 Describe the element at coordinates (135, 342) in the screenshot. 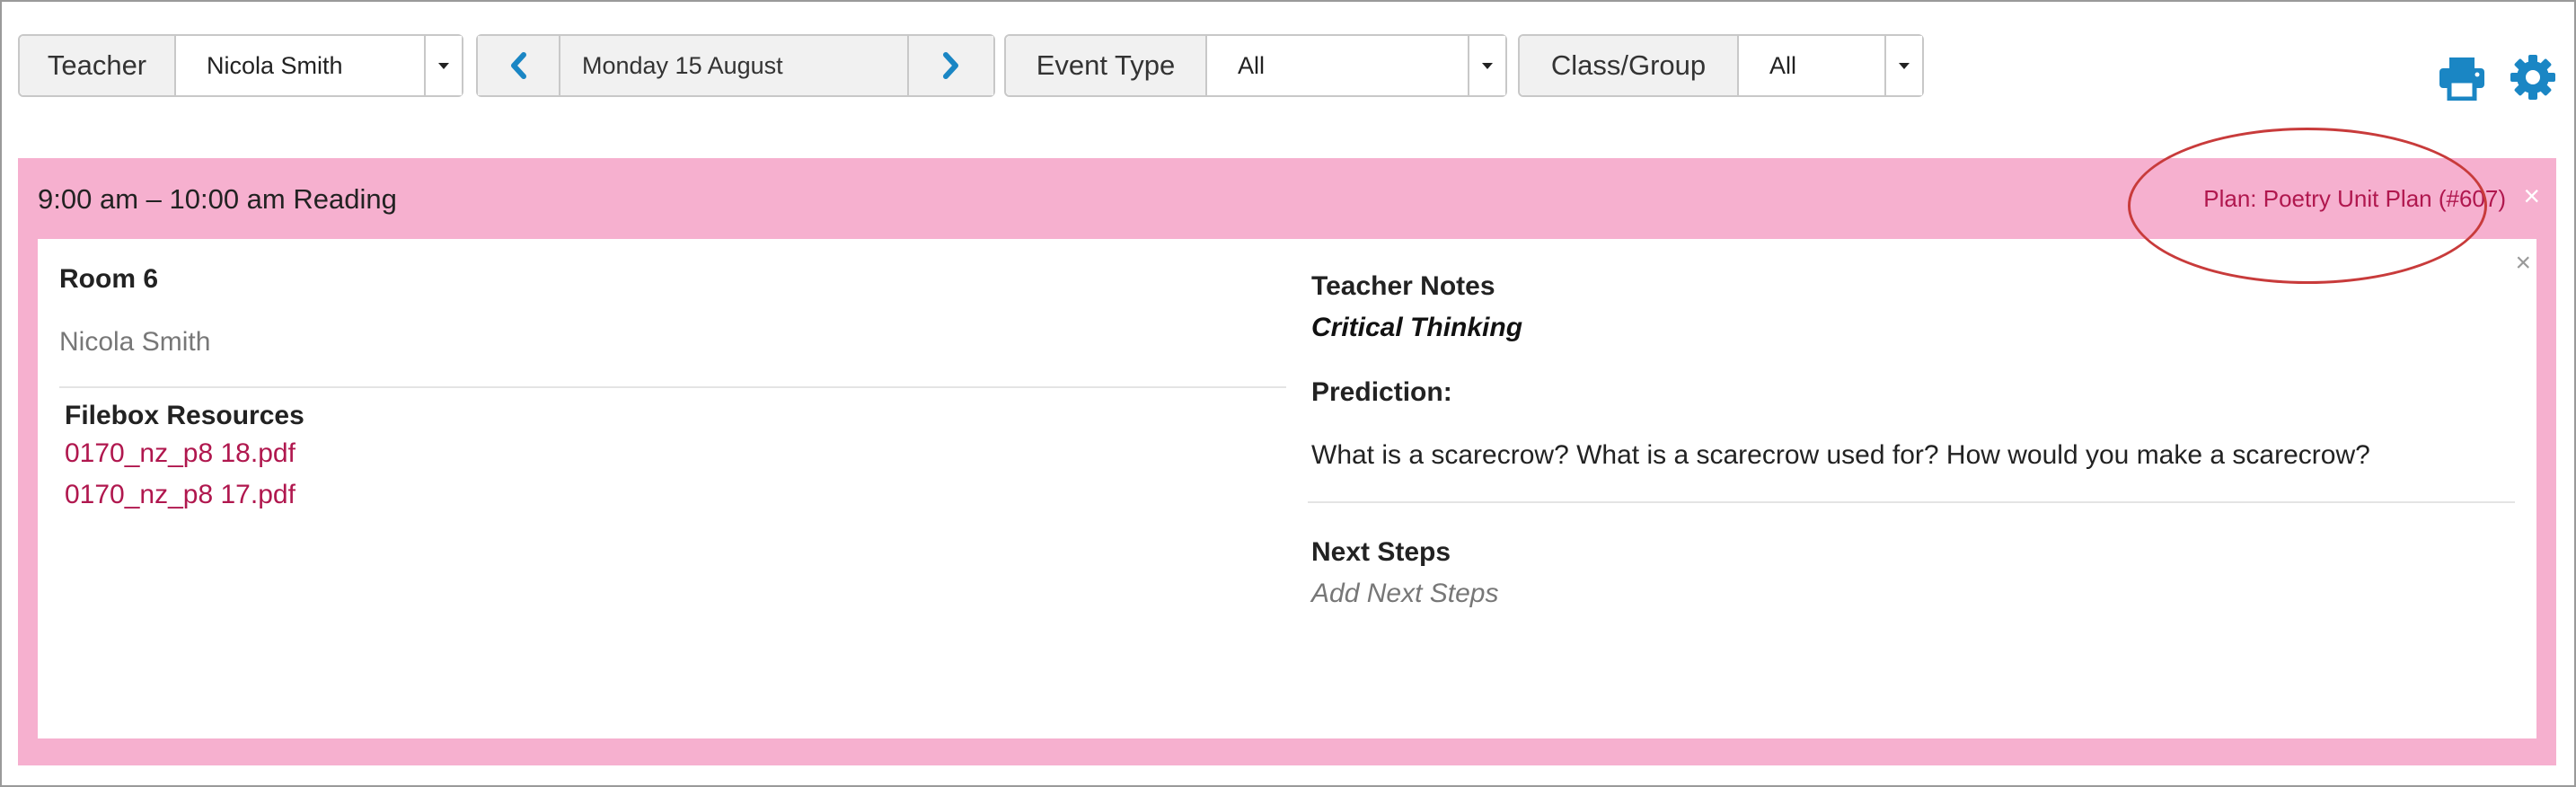

I see `event-teacher: Nicola Smith` at that location.